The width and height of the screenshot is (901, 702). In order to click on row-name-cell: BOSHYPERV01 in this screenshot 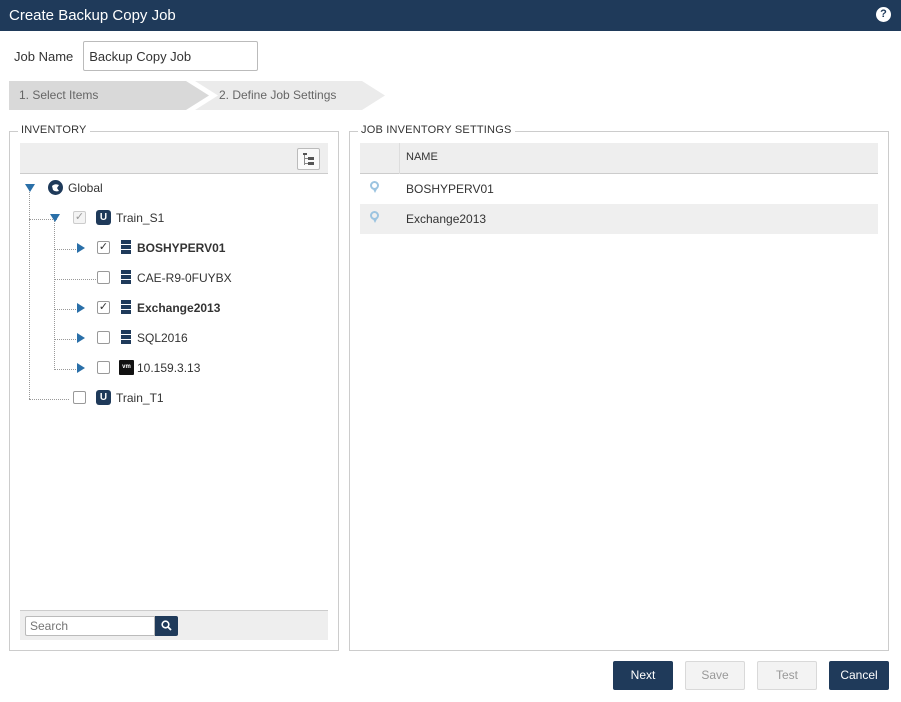, I will do `click(450, 189)`.